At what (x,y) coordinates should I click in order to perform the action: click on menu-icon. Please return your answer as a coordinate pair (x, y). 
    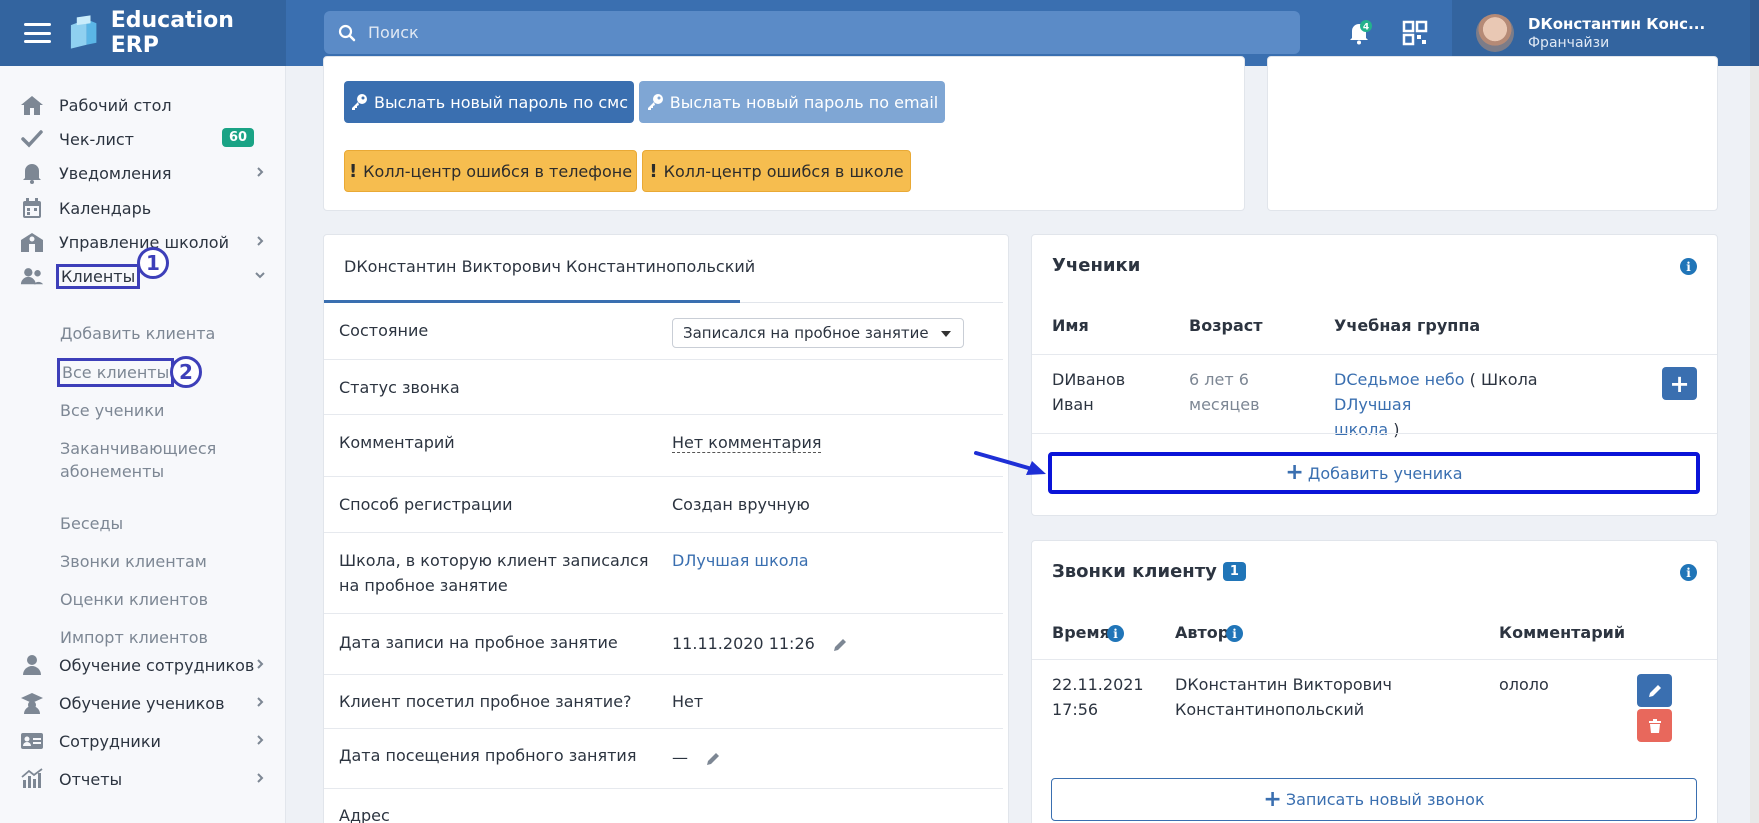
    Looking at the image, I should click on (38, 33).